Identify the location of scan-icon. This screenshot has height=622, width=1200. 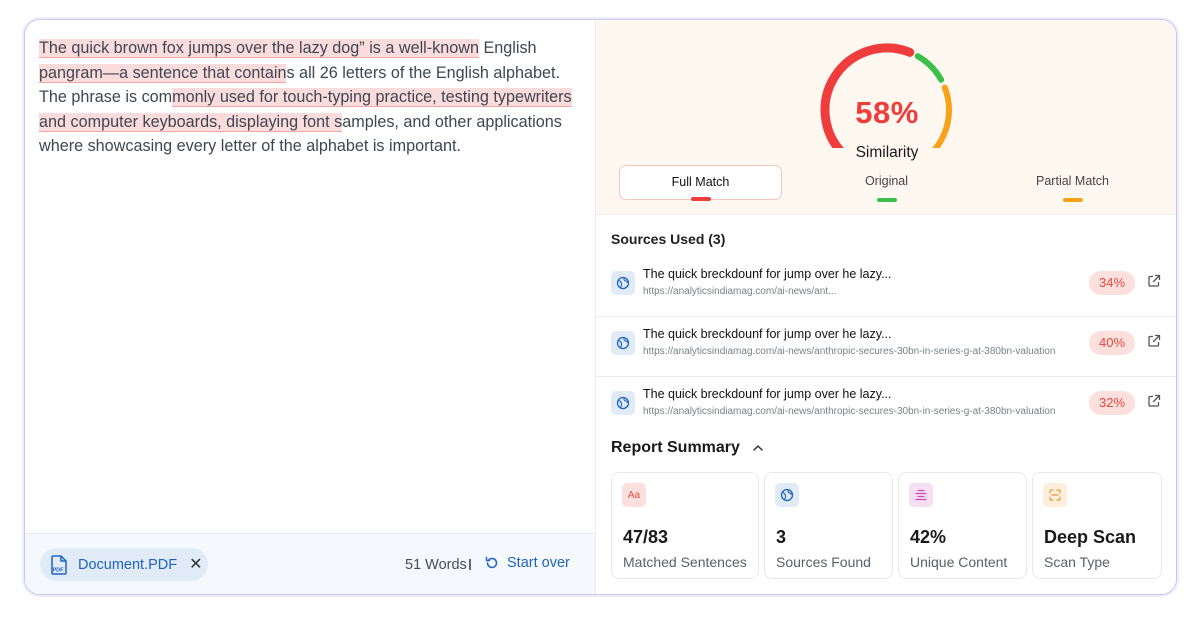
(1055, 495).